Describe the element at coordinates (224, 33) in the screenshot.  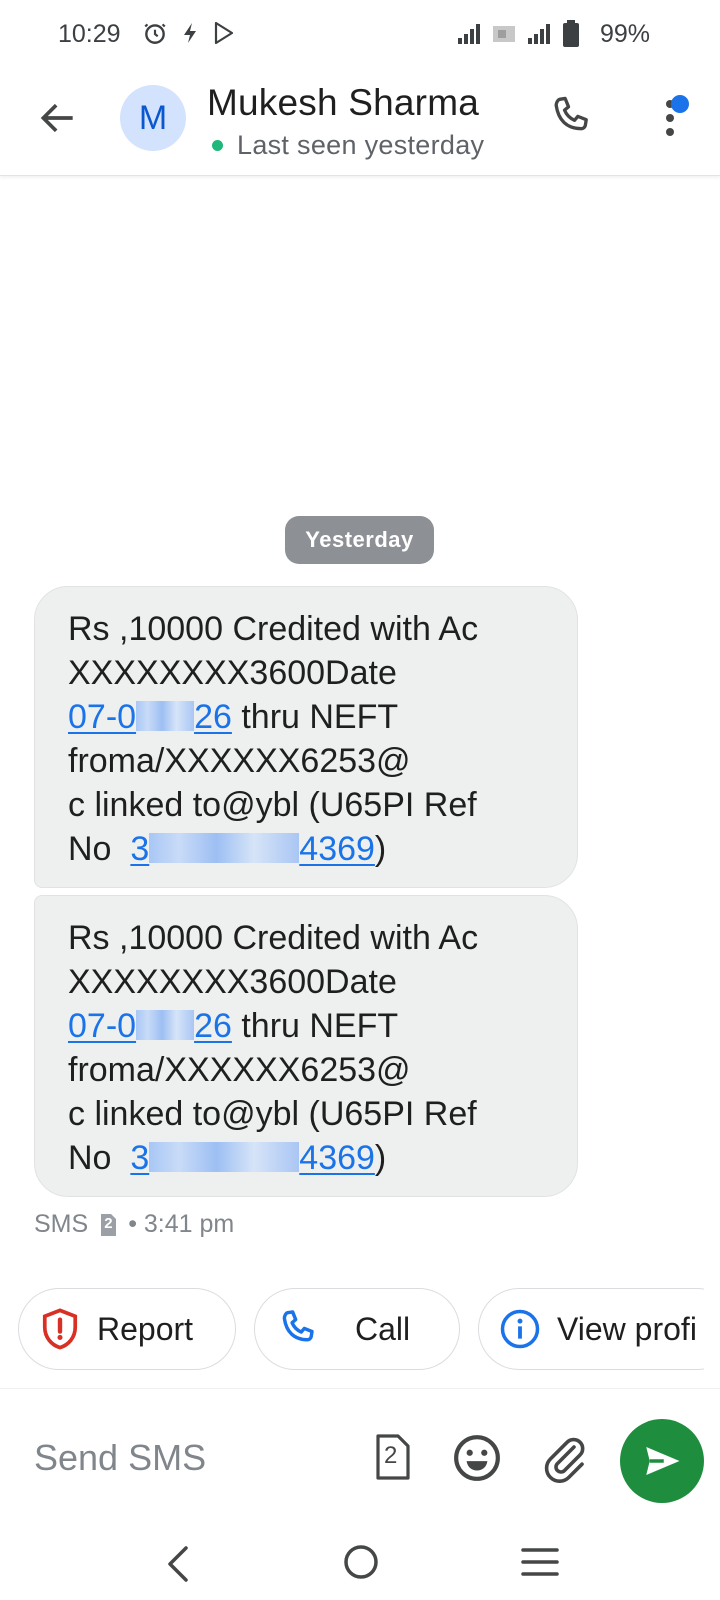
I see `play-store-notification-icon` at that location.